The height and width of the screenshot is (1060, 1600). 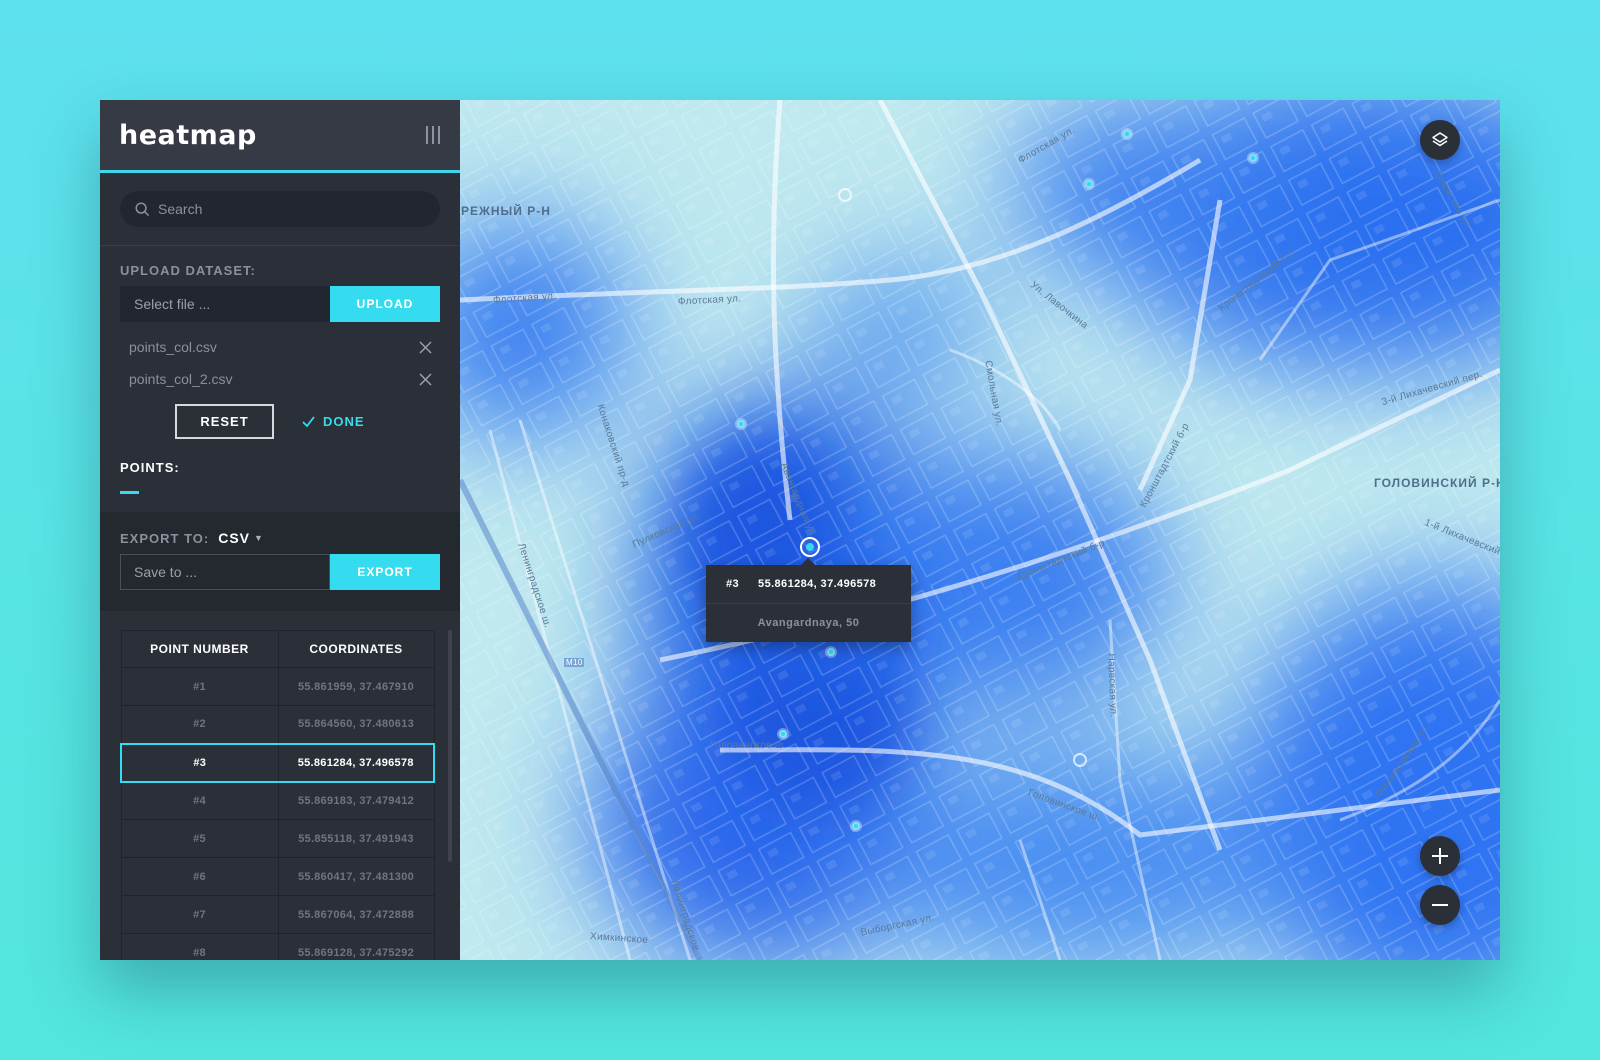 I want to click on table-row: #7 55.867064, 37.472888, so click(x=277, y=914).